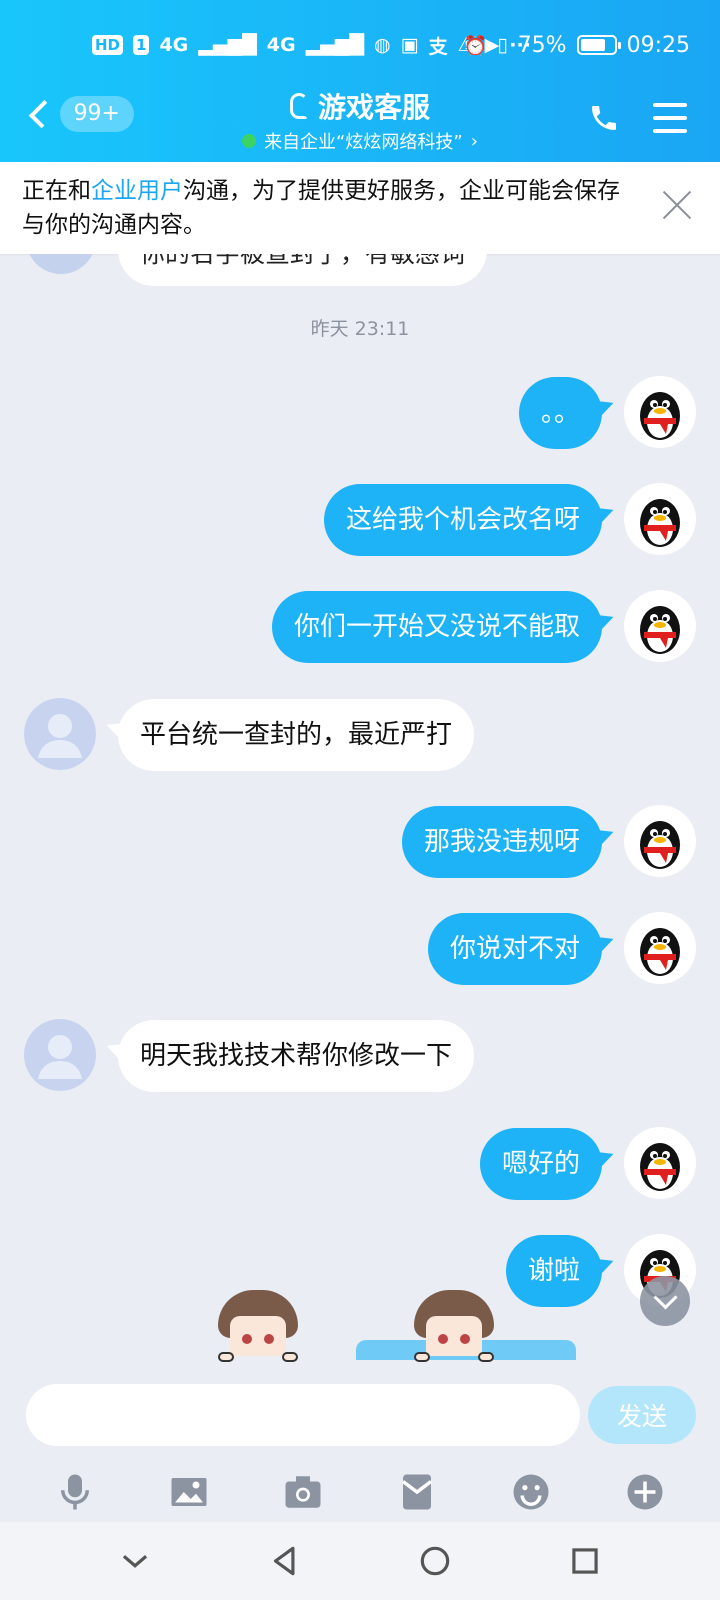 The height and width of the screenshot is (1600, 720). What do you see at coordinates (303, 270) in the screenshot?
I see `message-bubble-partial: 你的名字被查封了，有敏感词` at bounding box center [303, 270].